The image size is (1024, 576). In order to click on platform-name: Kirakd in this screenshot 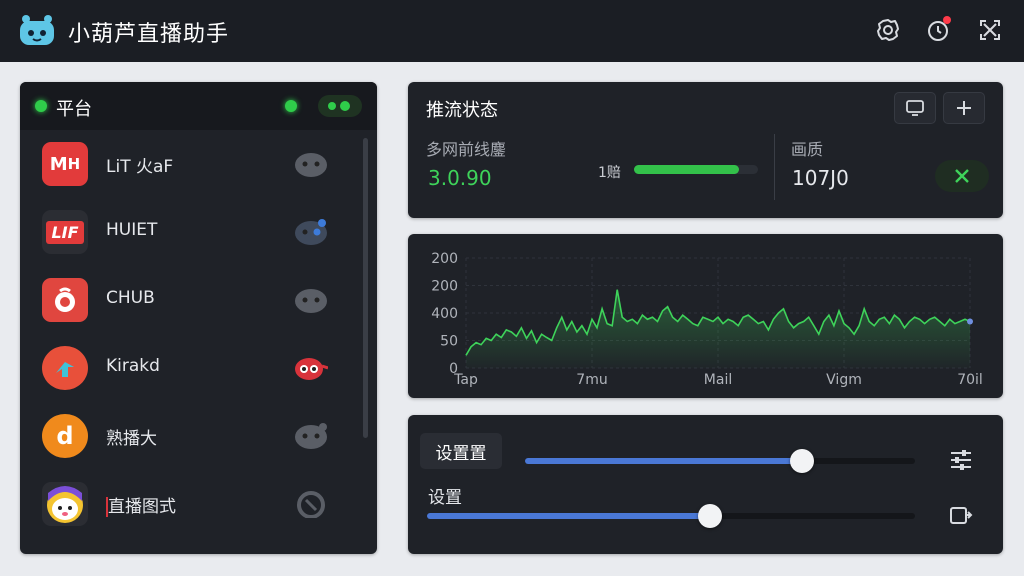, I will do `click(133, 366)`.